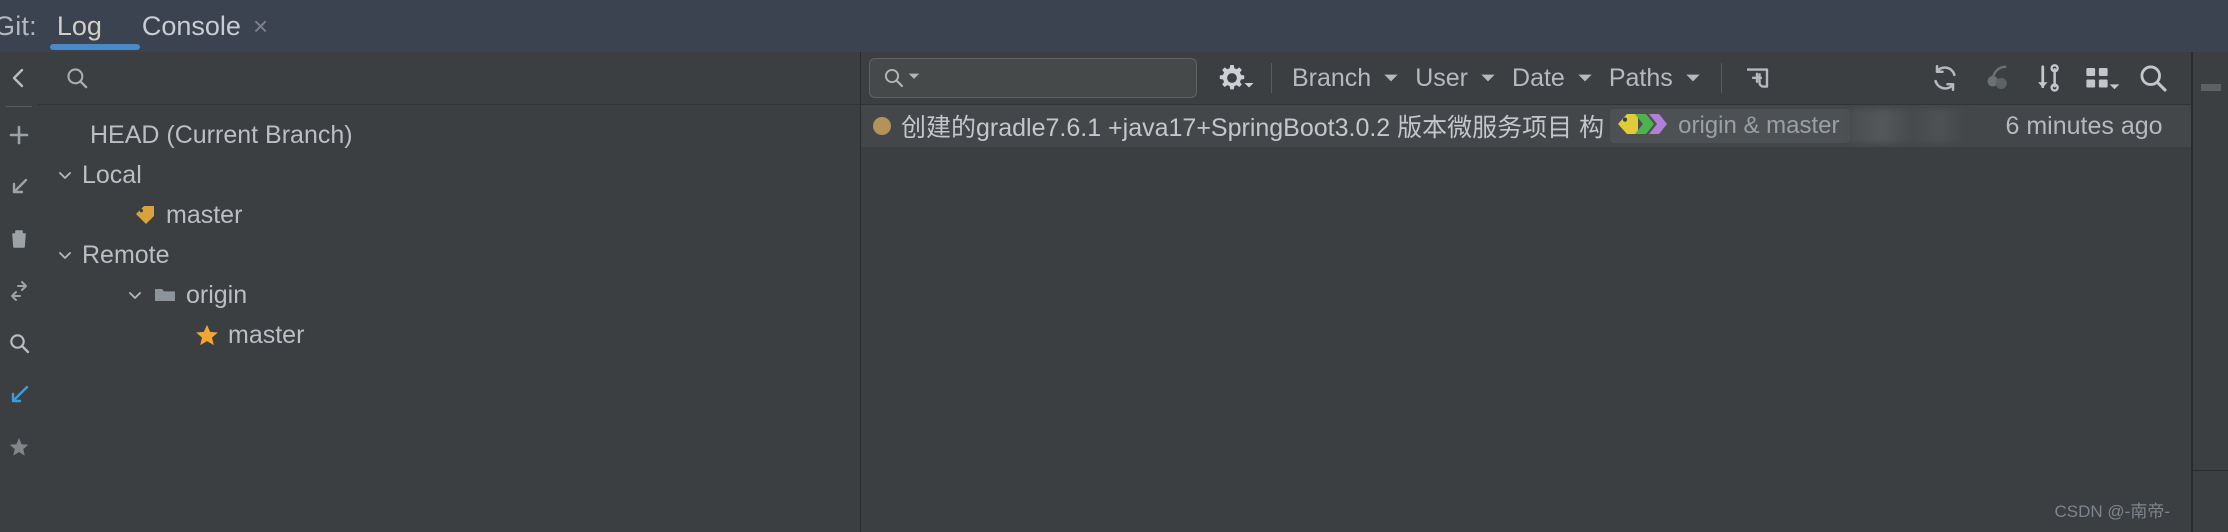  What do you see at coordinates (1997, 78) in the screenshot?
I see `cherry-pick-icon` at bounding box center [1997, 78].